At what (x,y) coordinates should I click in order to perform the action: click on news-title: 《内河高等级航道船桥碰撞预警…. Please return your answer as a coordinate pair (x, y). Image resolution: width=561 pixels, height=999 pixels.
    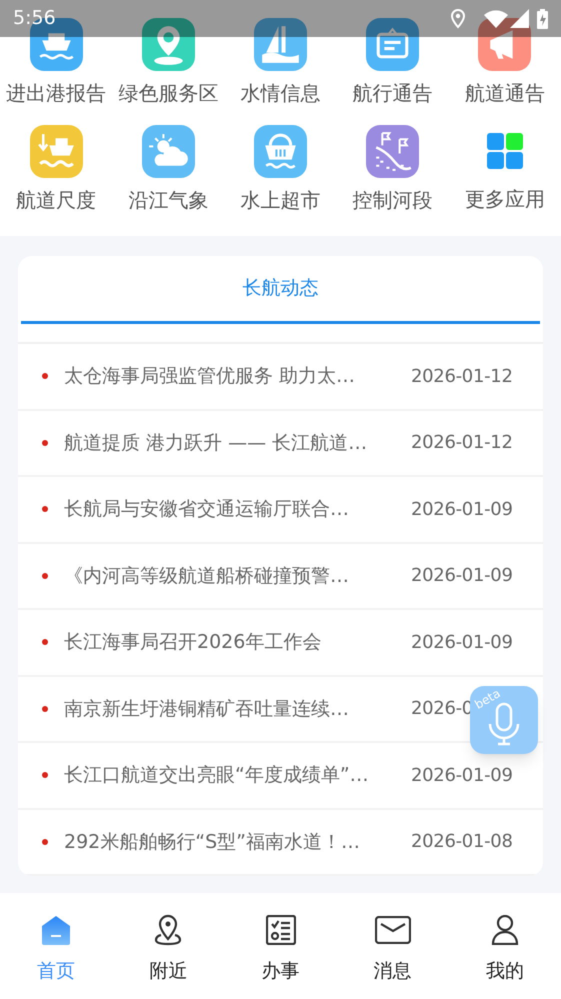
    Looking at the image, I should click on (207, 576).